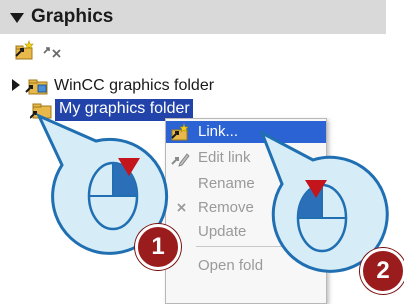  I want to click on step-number: 2, so click(383, 270).